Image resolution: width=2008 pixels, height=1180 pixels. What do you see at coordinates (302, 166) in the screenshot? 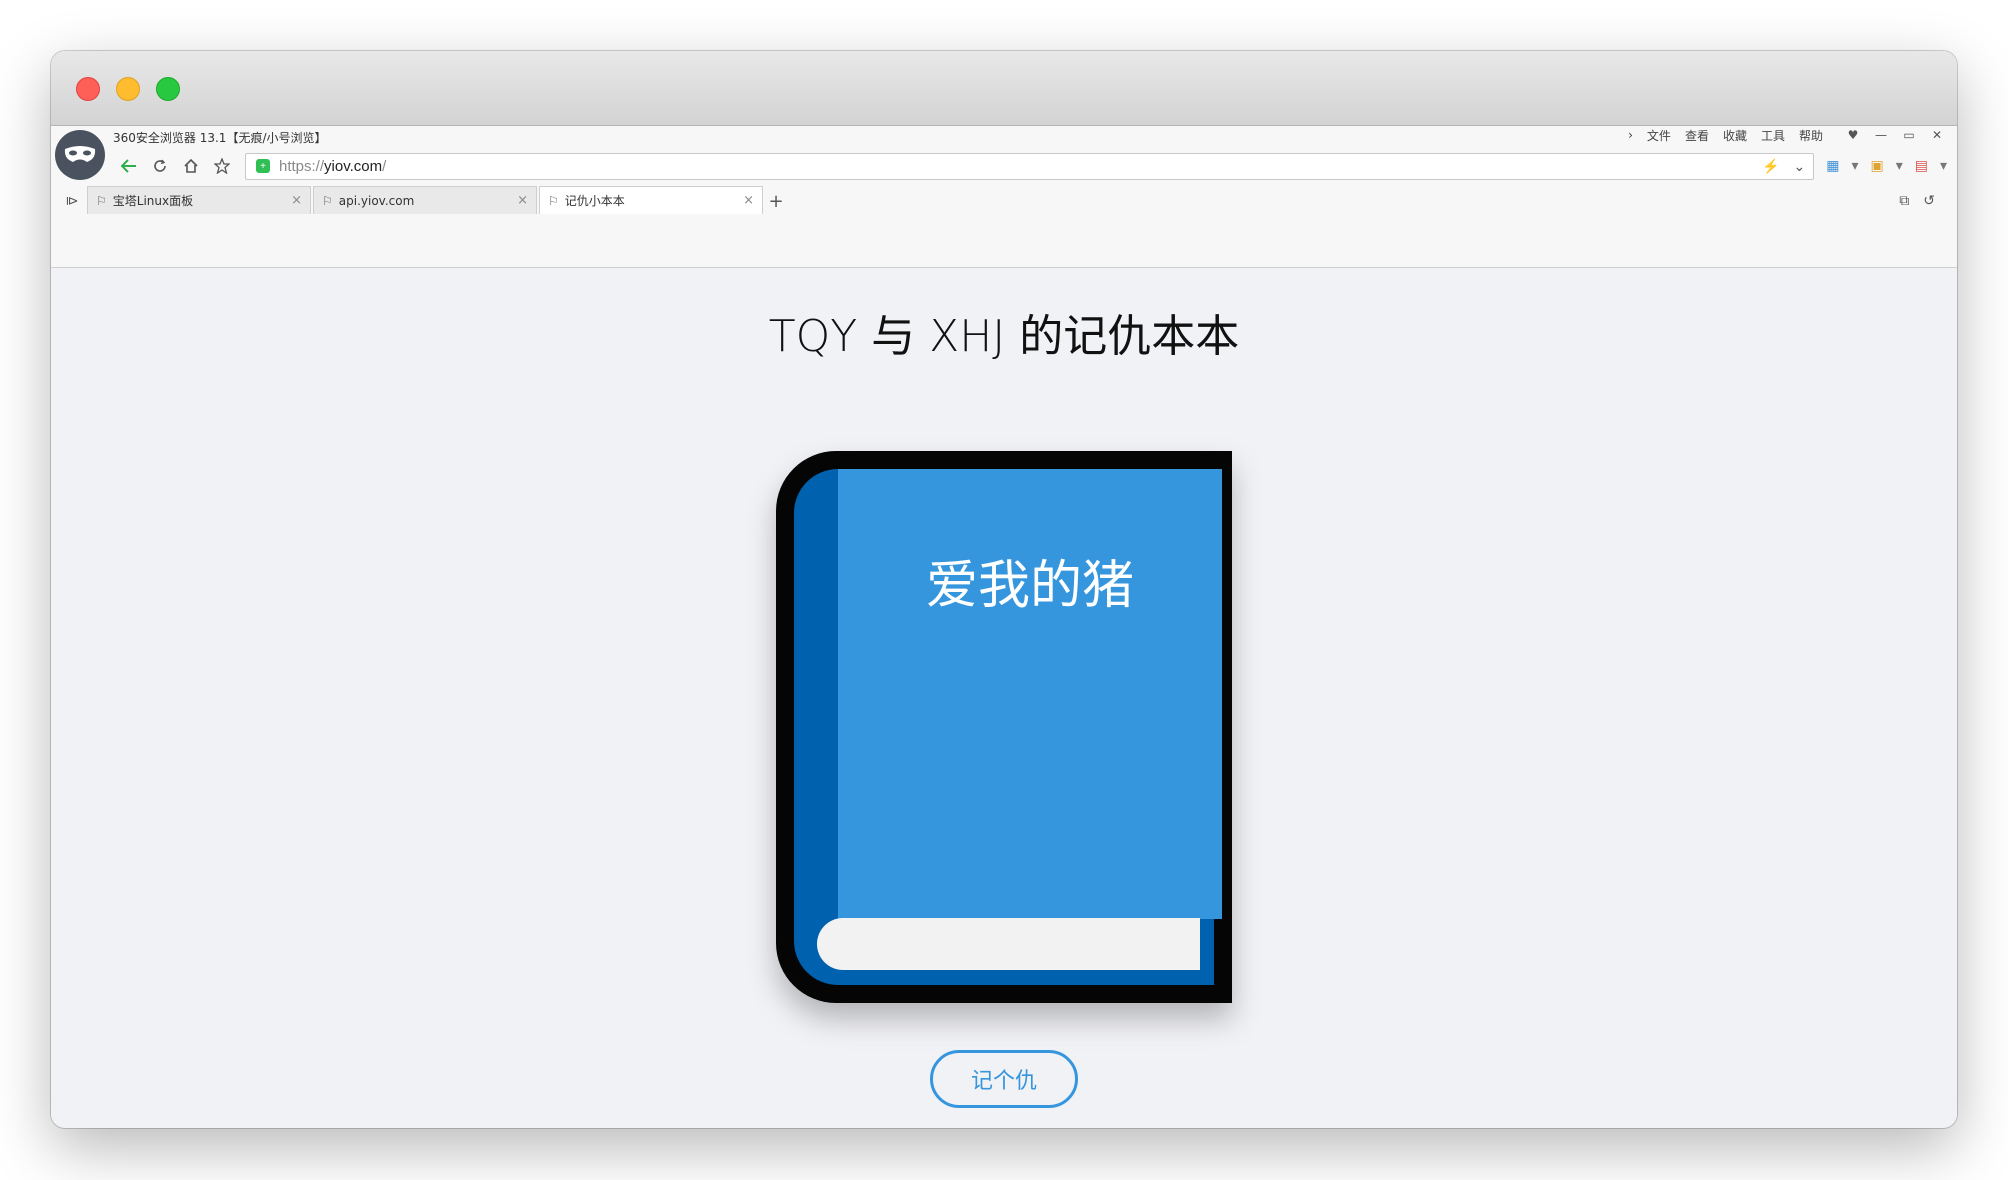
I see `url-scheme: https://` at bounding box center [302, 166].